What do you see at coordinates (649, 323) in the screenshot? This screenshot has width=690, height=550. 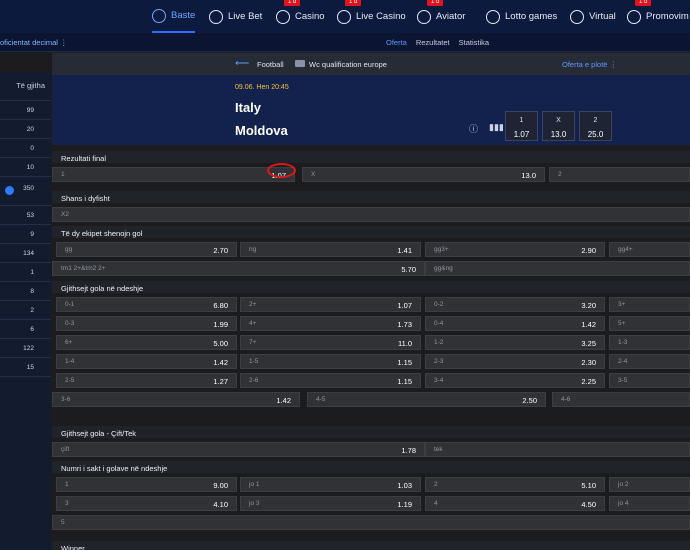 I see `odds-cell: 5+` at bounding box center [649, 323].